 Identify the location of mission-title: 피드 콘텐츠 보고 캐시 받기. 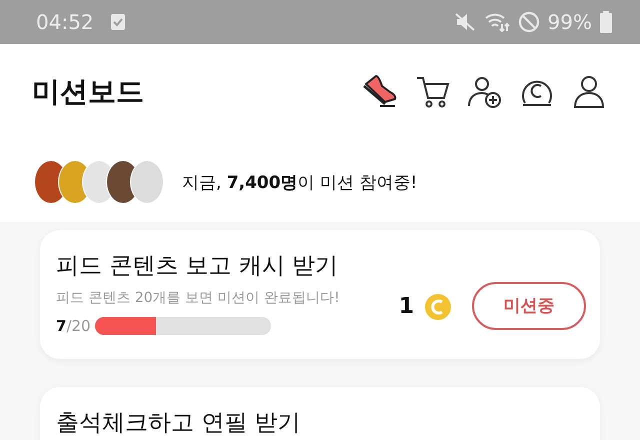
(198, 266).